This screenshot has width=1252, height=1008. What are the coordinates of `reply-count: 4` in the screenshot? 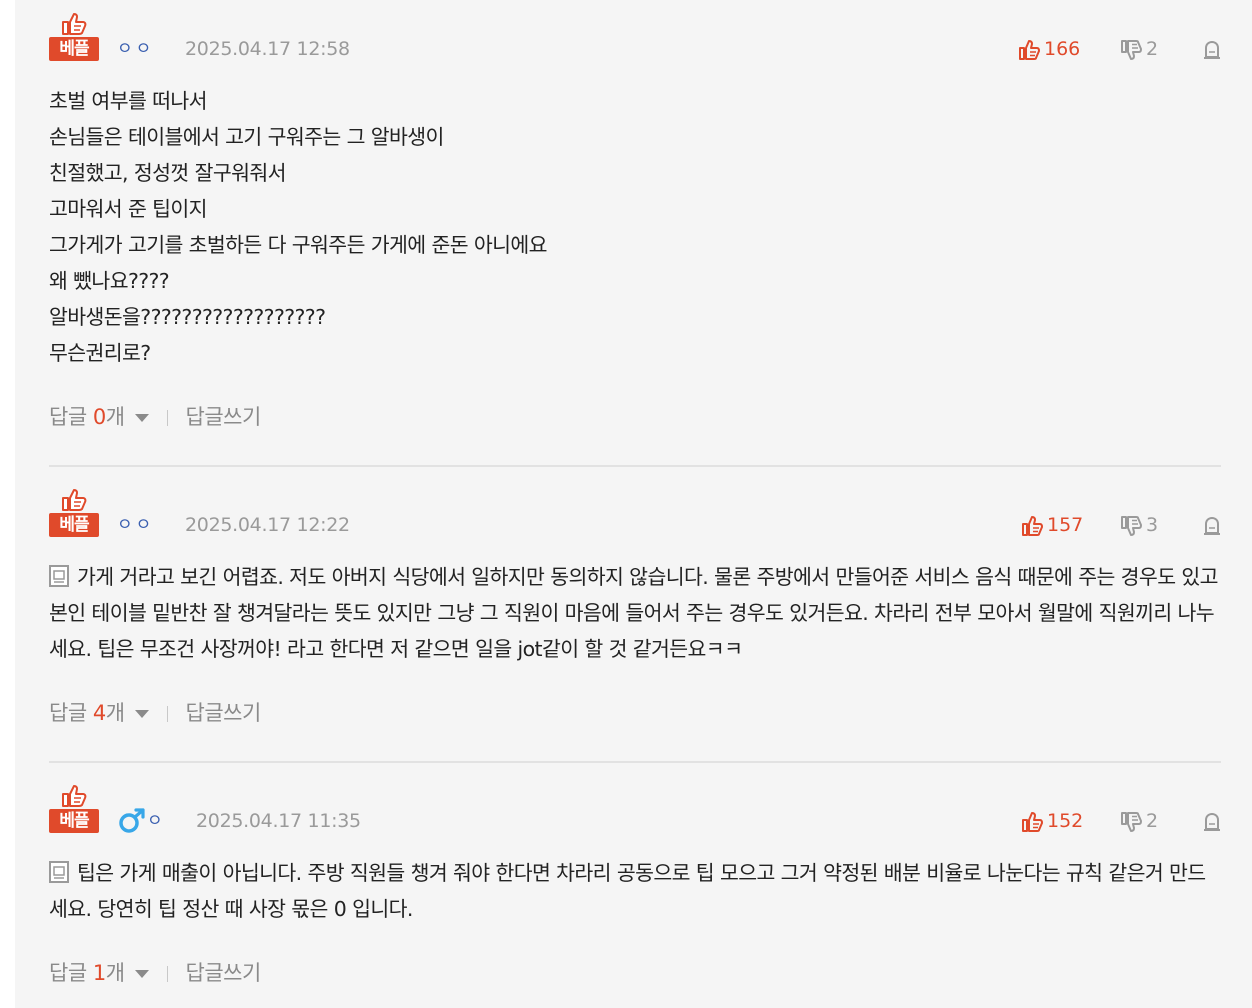 It's located at (99, 713).